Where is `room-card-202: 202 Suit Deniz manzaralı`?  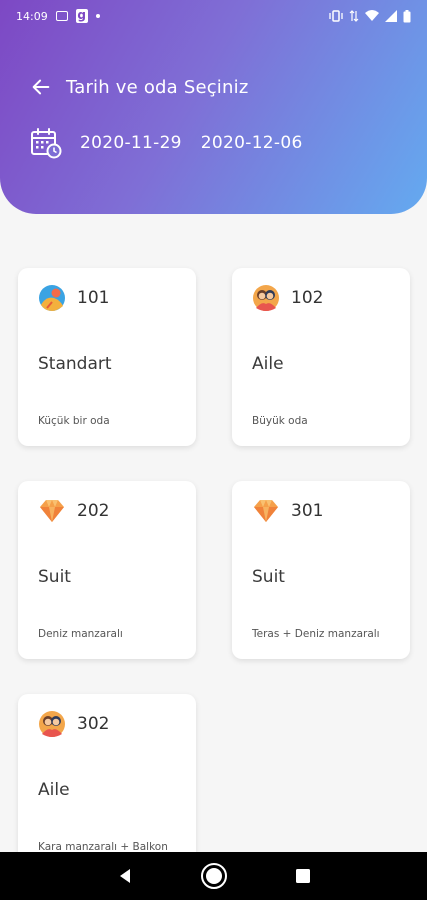 room-card-202: 202 Suit Deniz manzaralı is located at coordinates (107, 570).